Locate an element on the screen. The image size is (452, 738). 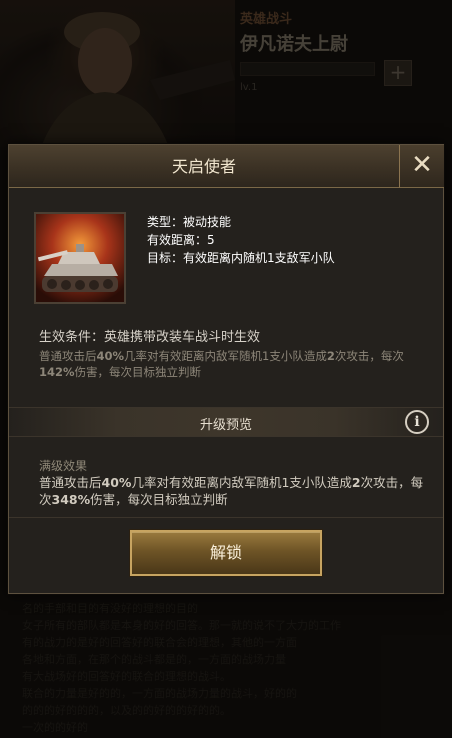
unlock-button: 解锁 is located at coordinates (226, 553).